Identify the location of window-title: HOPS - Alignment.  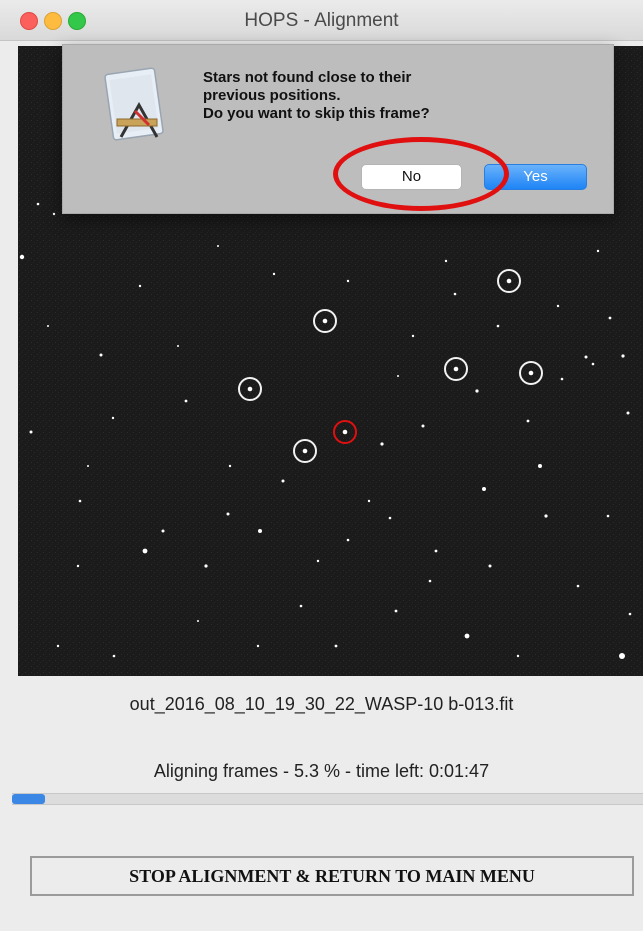
(321, 20).